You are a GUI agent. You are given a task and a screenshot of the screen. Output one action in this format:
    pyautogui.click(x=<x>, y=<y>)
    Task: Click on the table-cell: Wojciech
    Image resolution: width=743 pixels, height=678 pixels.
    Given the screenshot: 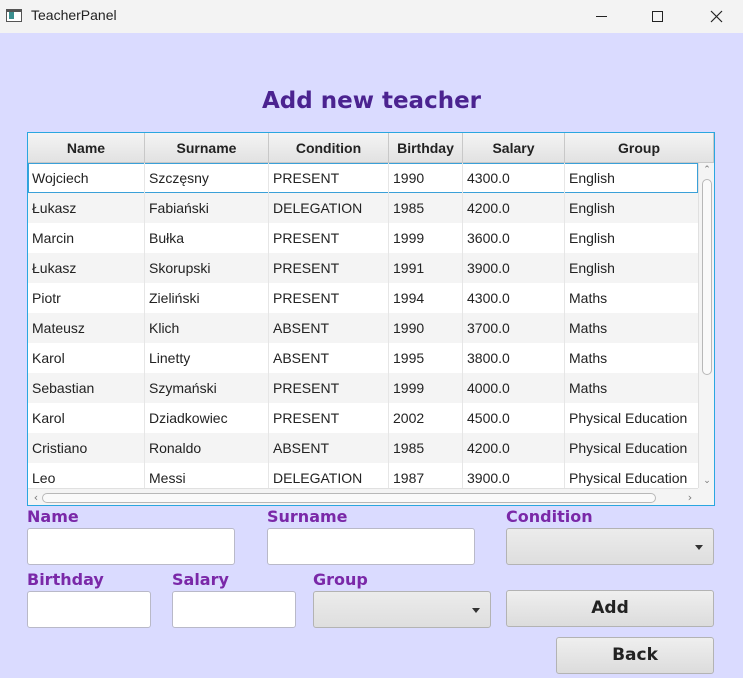 What is the action you would take?
    pyautogui.click(x=86, y=178)
    